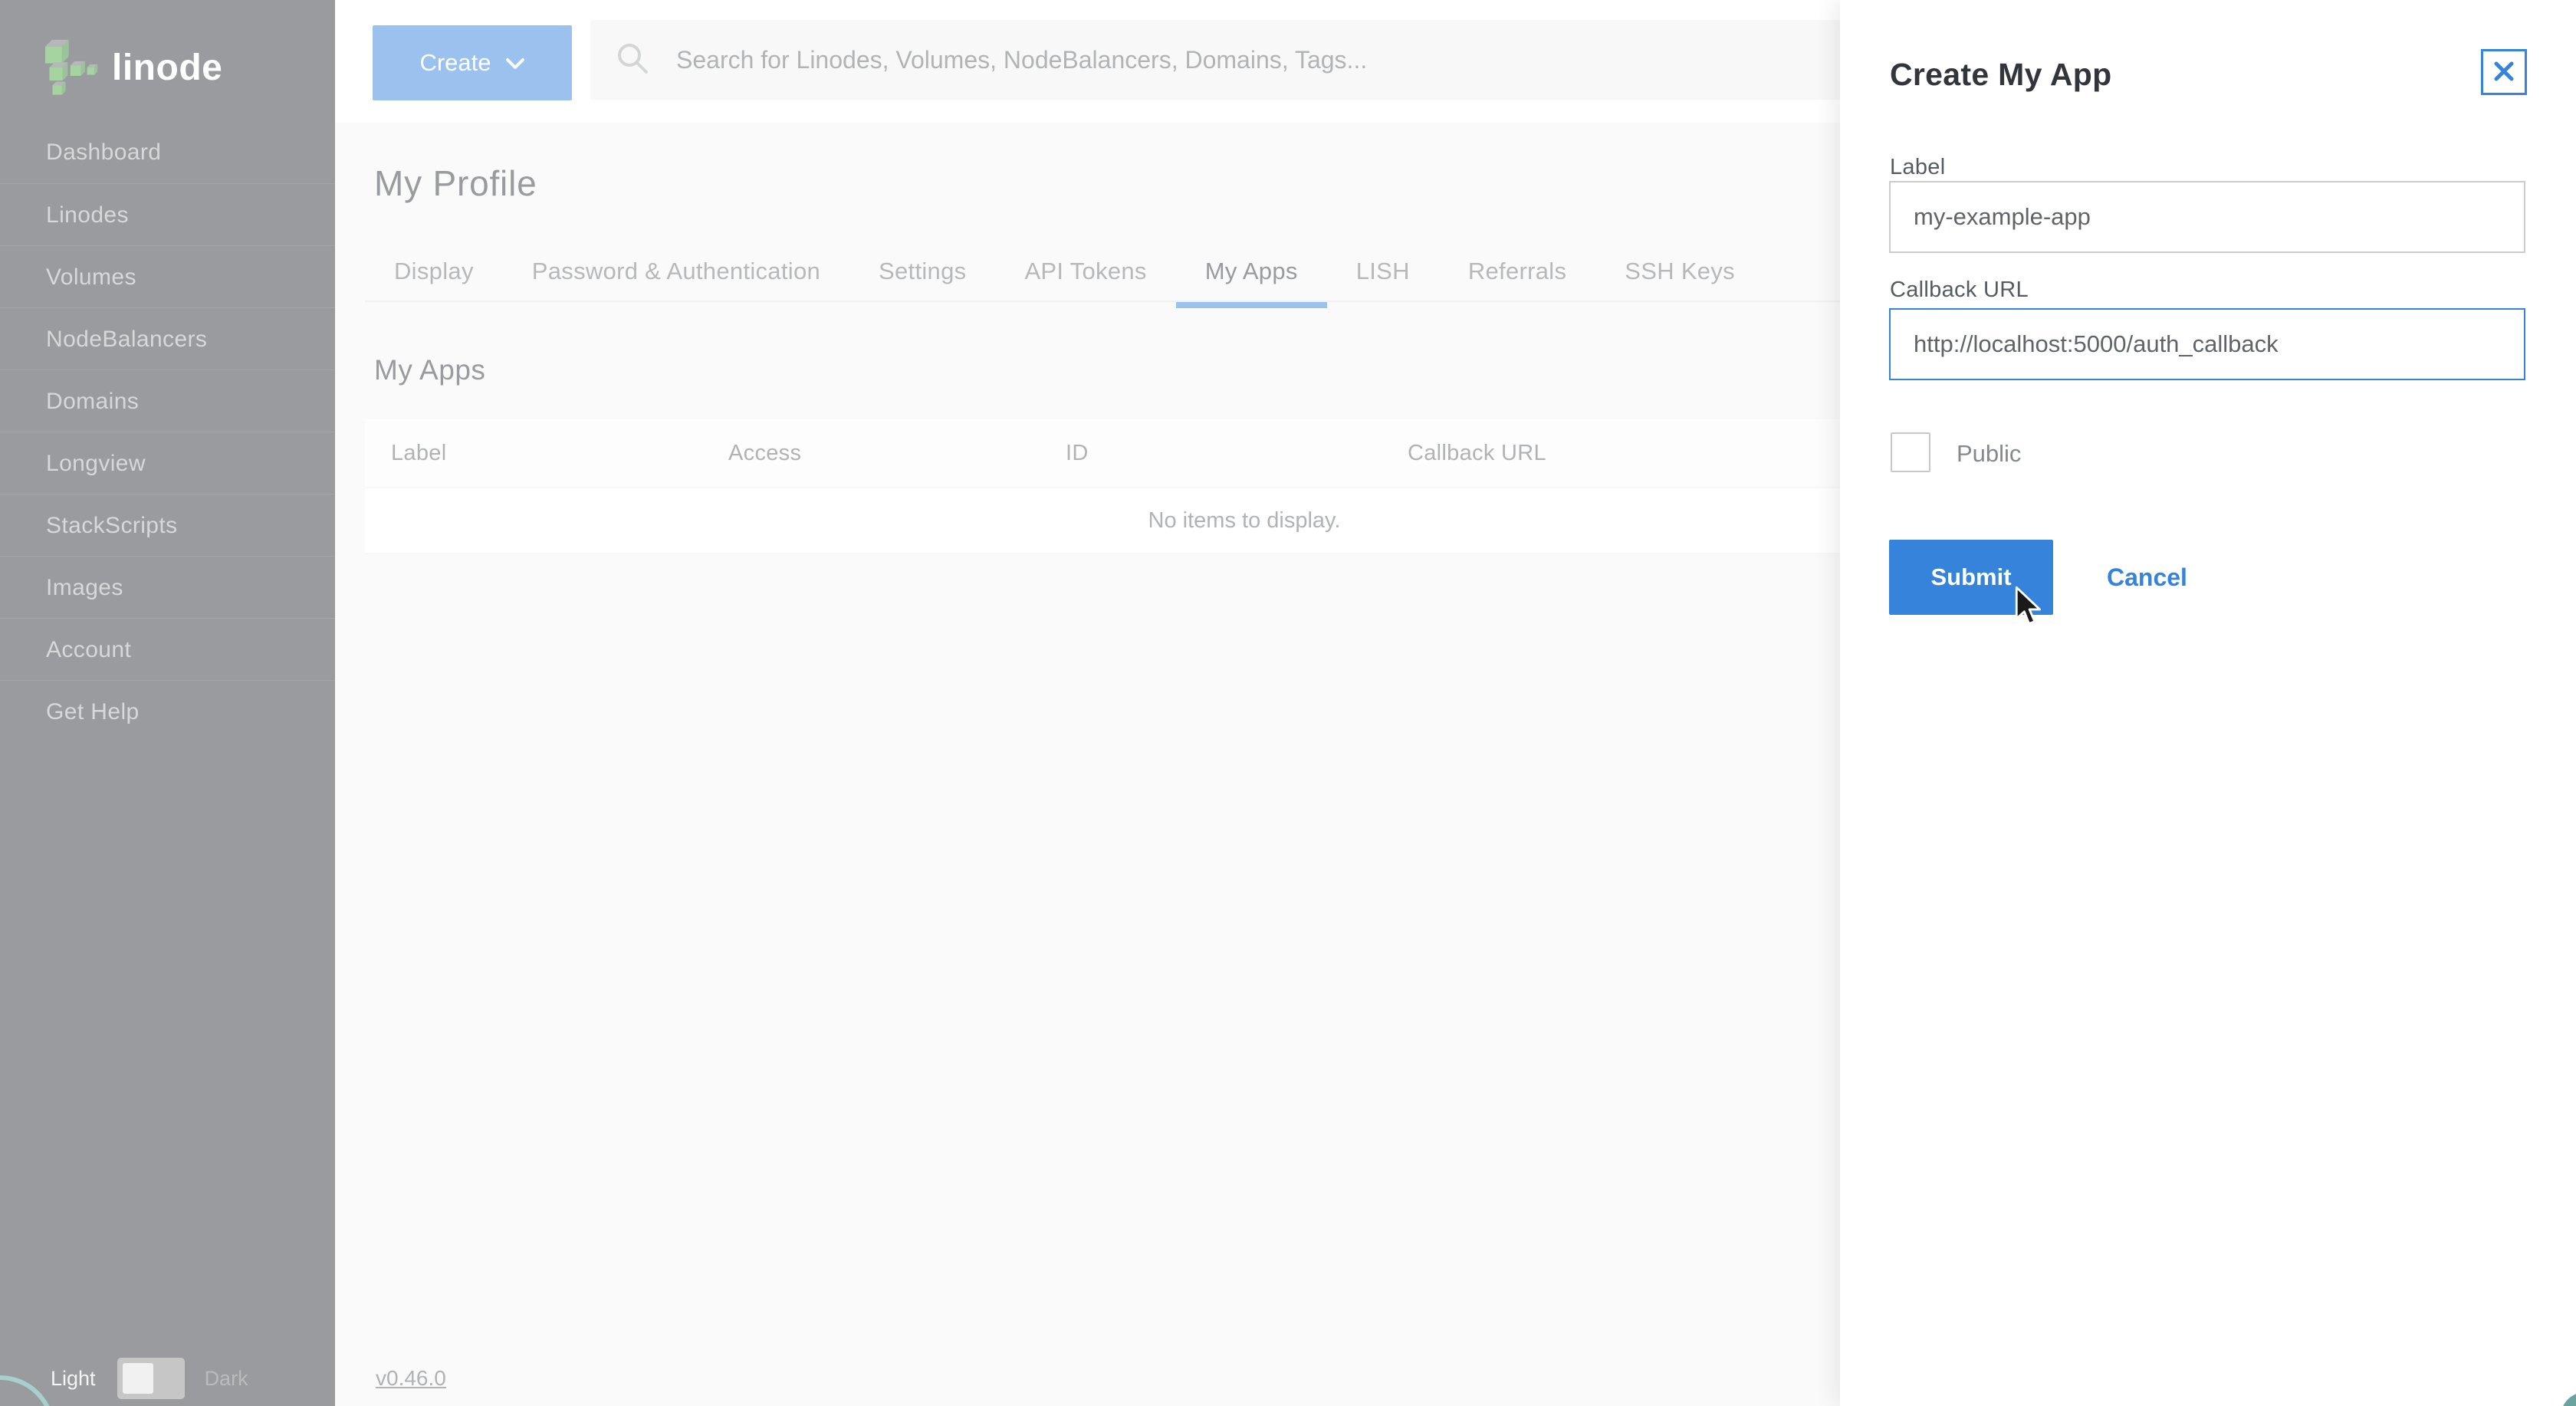 Image resolution: width=2576 pixels, height=1406 pixels. I want to click on close-icon, so click(2504, 73).